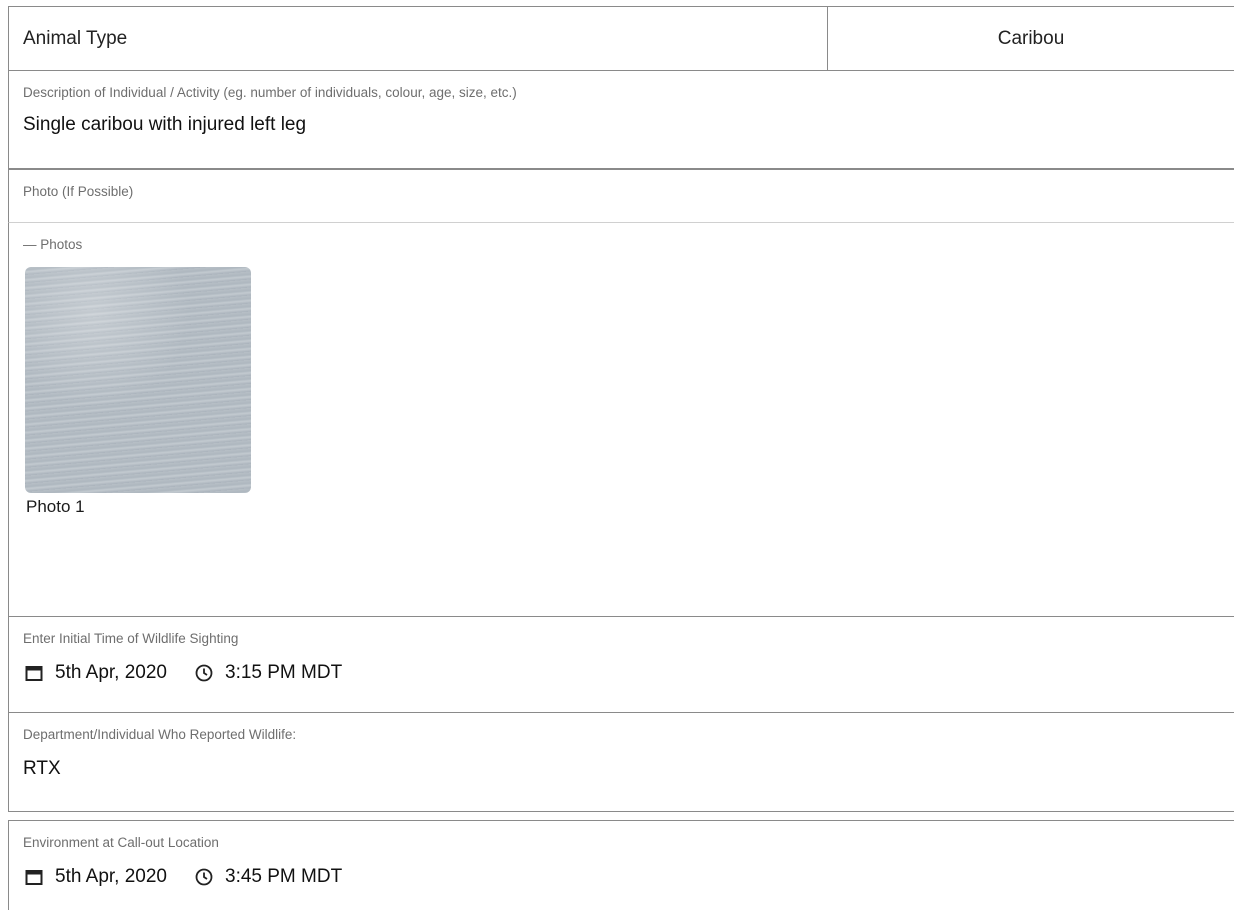 This screenshot has height=910, width=1234. I want to click on photo-row: Photo (If Possible), so click(621, 196).